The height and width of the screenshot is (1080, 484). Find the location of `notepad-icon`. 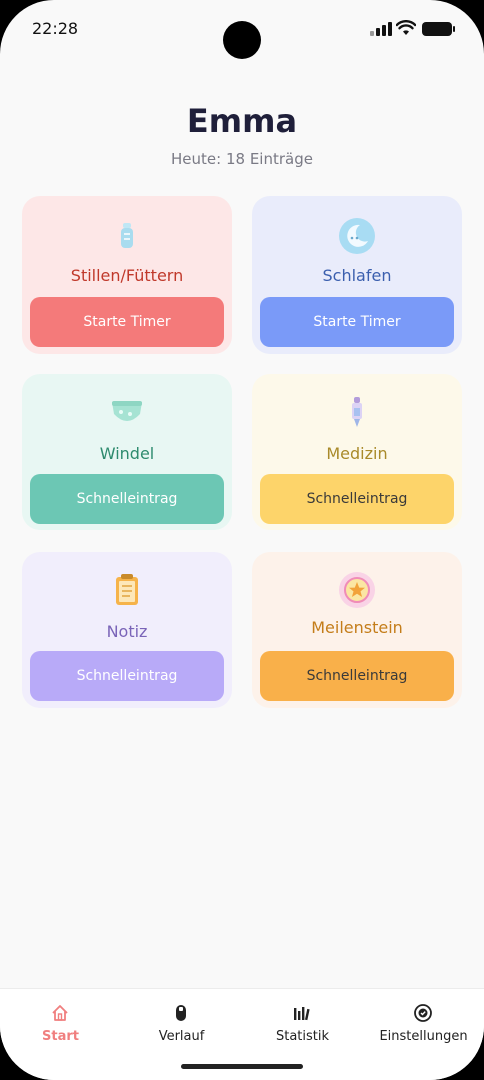

notepad-icon is located at coordinates (127, 590).